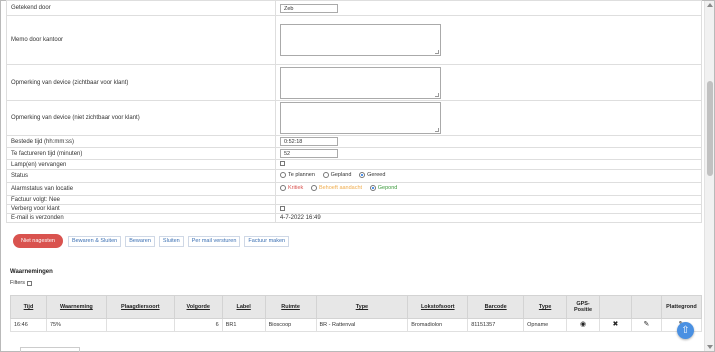 This screenshot has height=352, width=715. What do you see at coordinates (354, 200) in the screenshot?
I see `form-row-invoice: Factuur volgt: Nee` at bounding box center [354, 200].